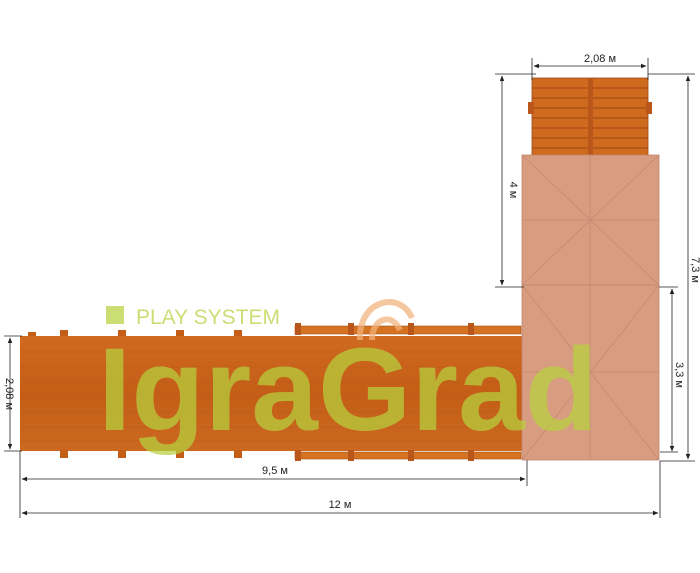 This screenshot has height=573, width=700. What do you see at coordinates (590, 118) in the screenshot?
I see `stairs` at bounding box center [590, 118].